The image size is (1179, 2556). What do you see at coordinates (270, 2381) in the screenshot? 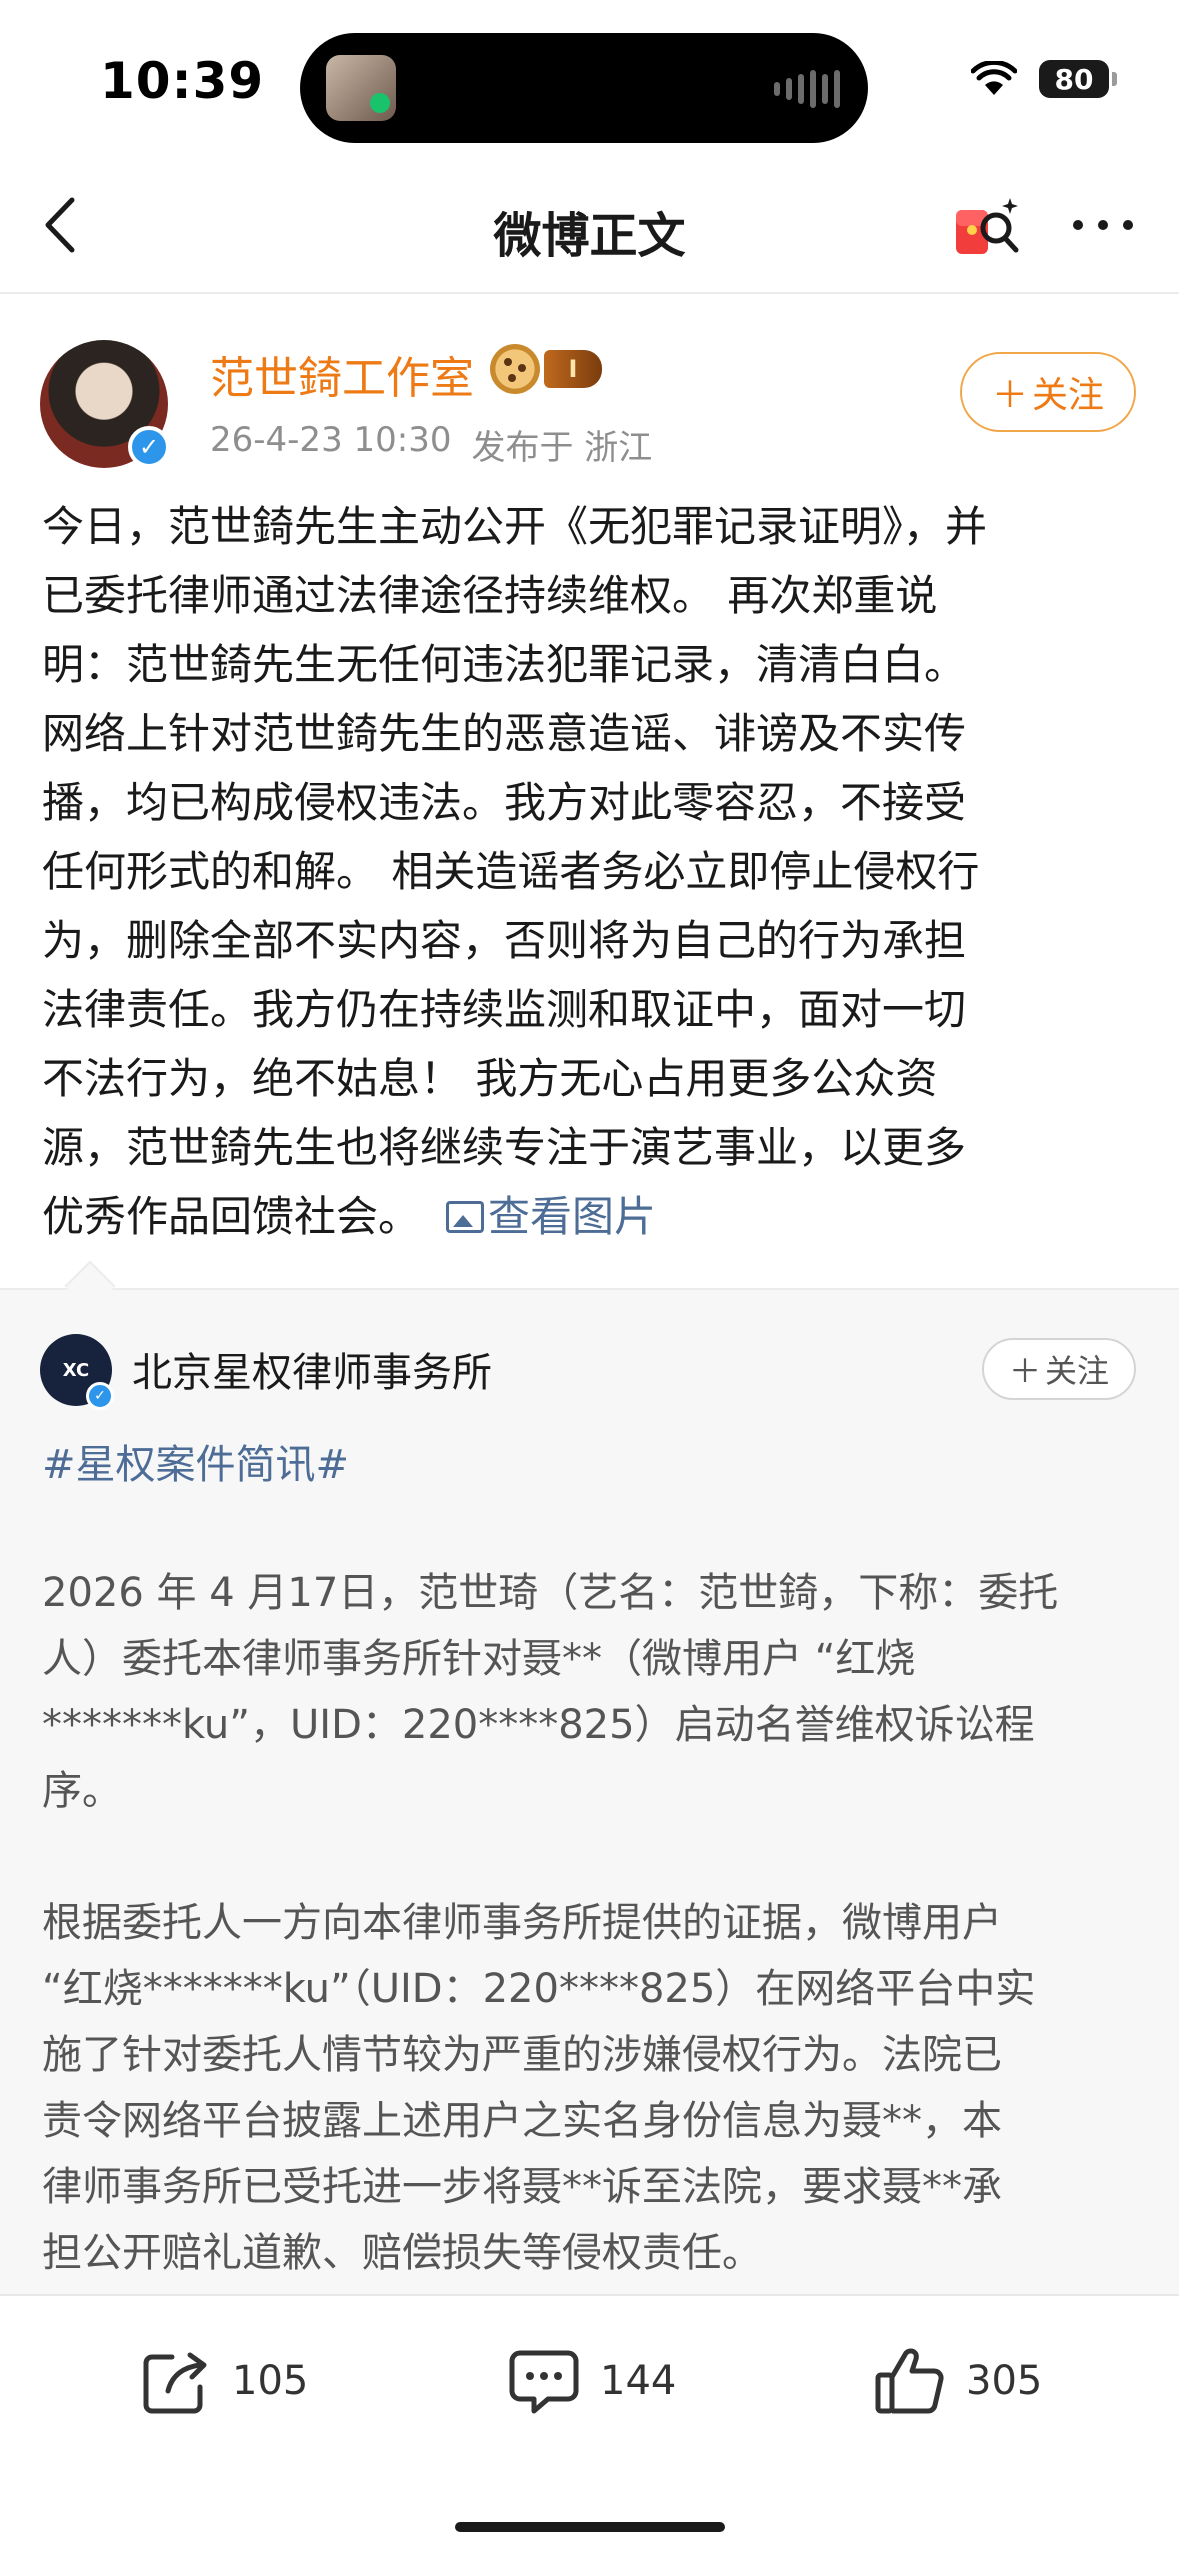
I see `repost-count: 105` at bounding box center [270, 2381].